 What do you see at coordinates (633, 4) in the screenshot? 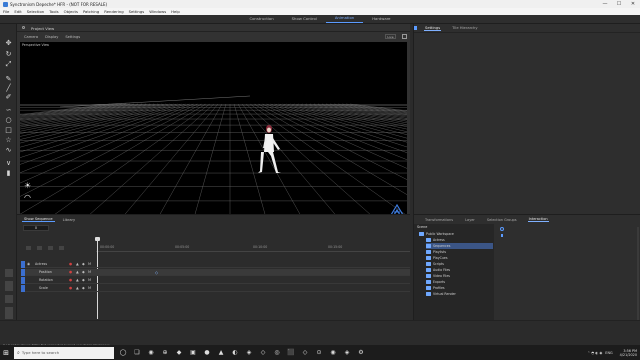
I see `close-button: ✕` at bounding box center [633, 4].